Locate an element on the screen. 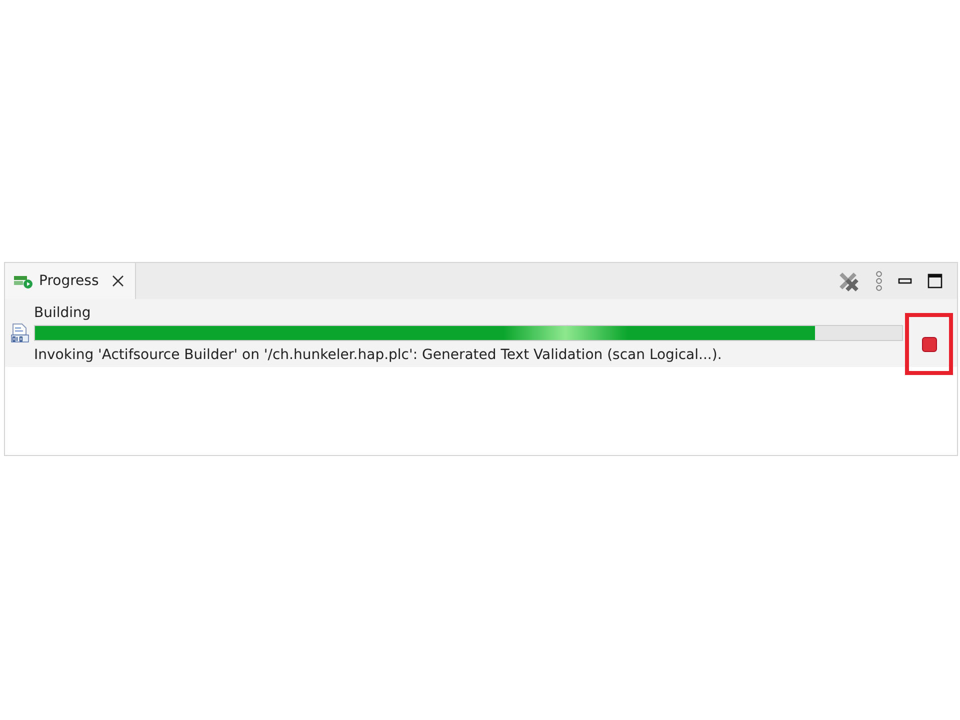 This screenshot has height=720, width=960. view-menu-icon is located at coordinates (879, 281).